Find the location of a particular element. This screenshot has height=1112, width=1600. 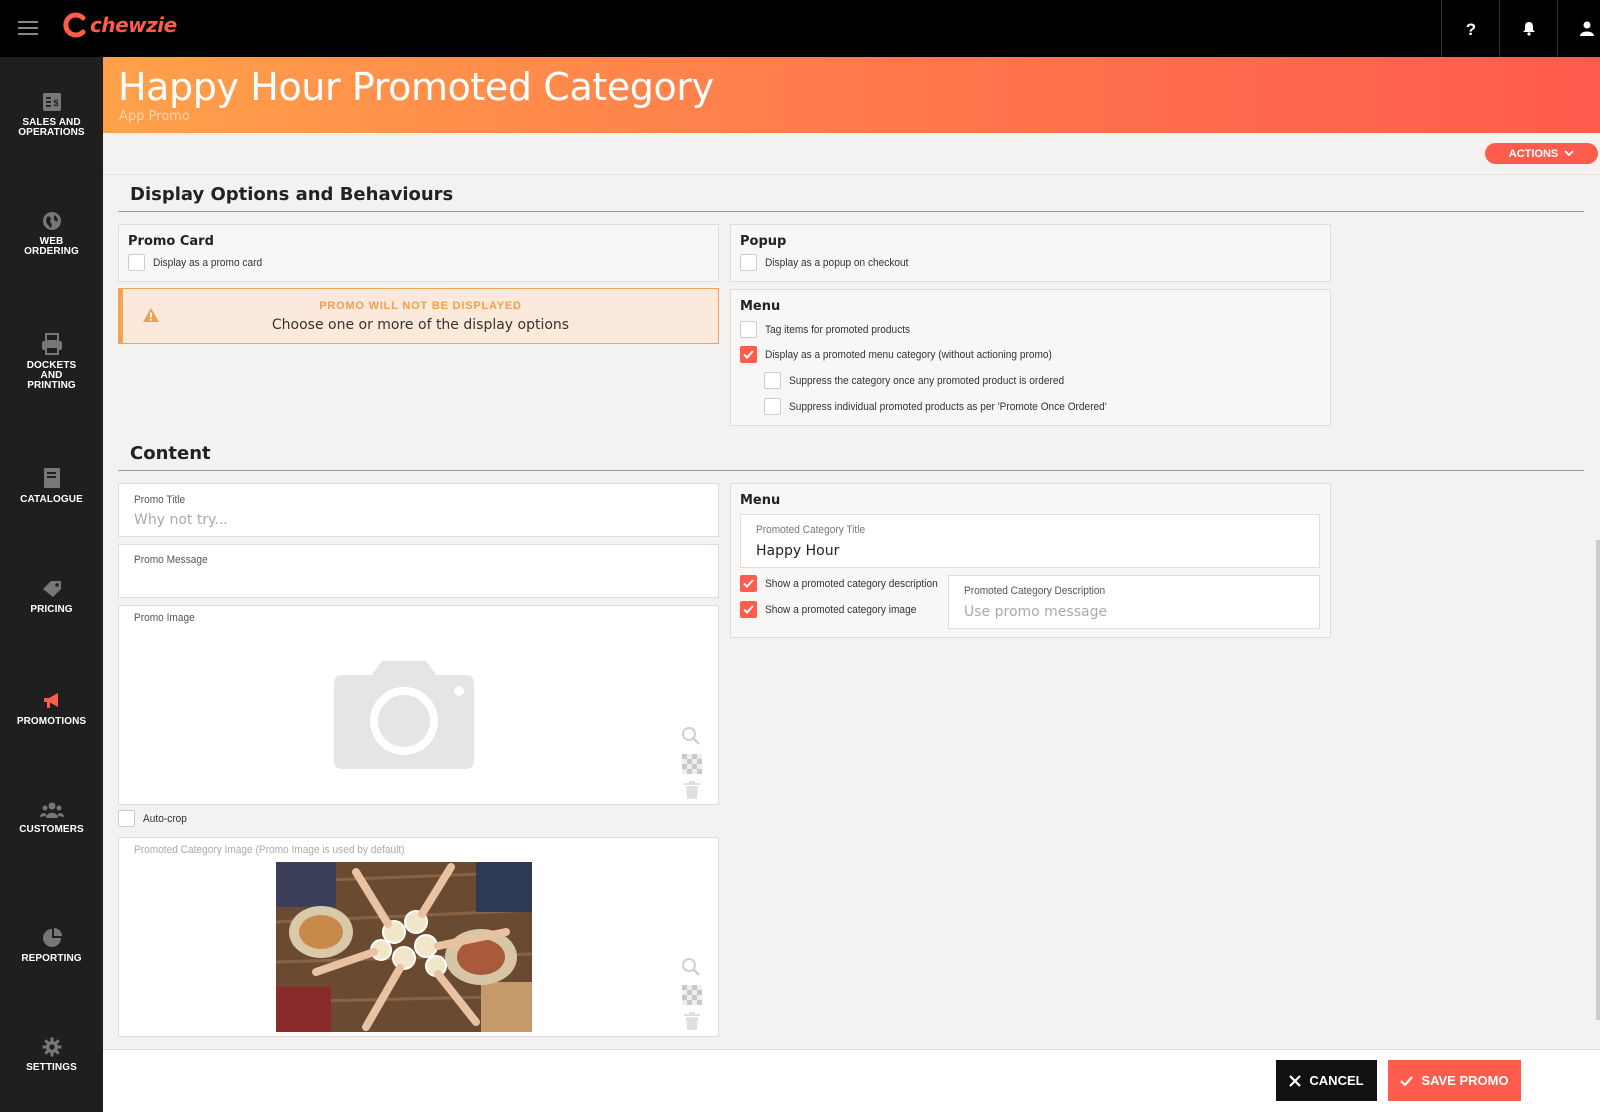

page-header: Happy Hour Promoted Category App Promo is located at coordinates (851, 95).